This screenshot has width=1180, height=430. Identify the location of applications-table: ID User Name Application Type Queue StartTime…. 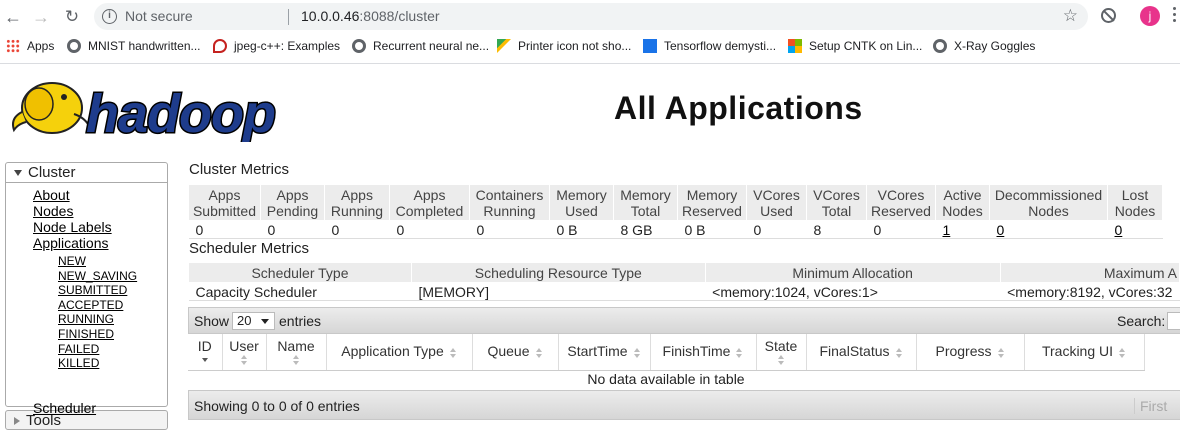
(666, 361).